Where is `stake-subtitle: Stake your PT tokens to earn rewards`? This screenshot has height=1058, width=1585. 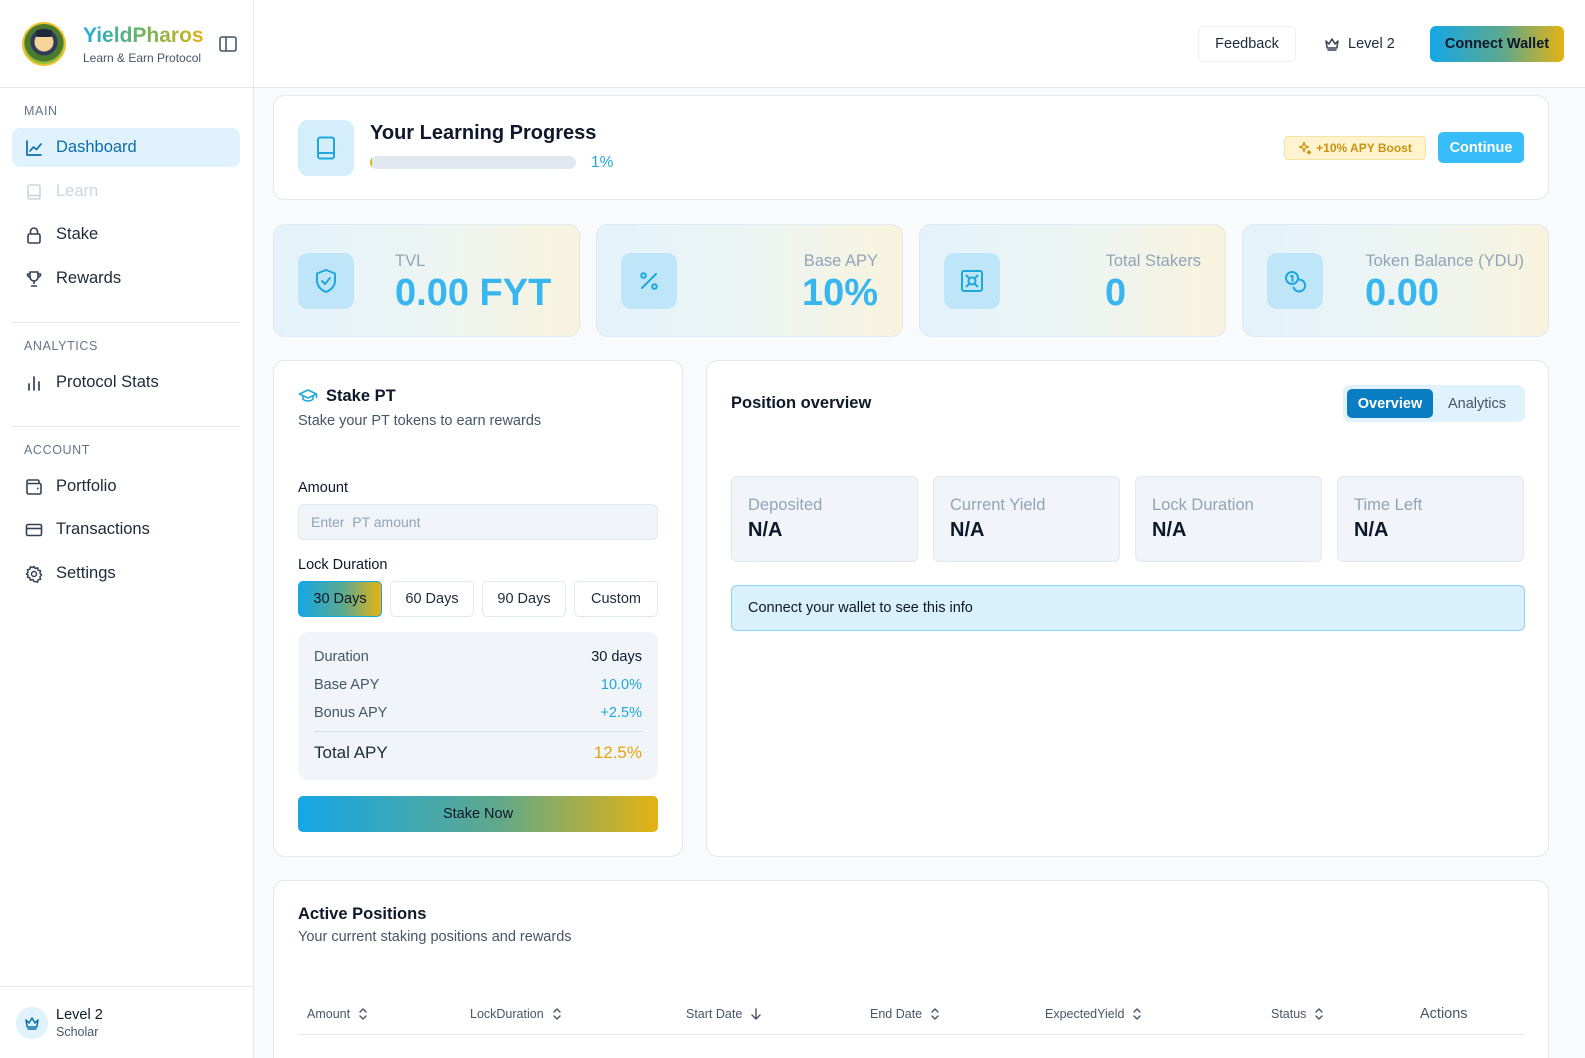
stake-subtitle: Stake your PT tokens to earn rewards is located at coordinates (420, 421).